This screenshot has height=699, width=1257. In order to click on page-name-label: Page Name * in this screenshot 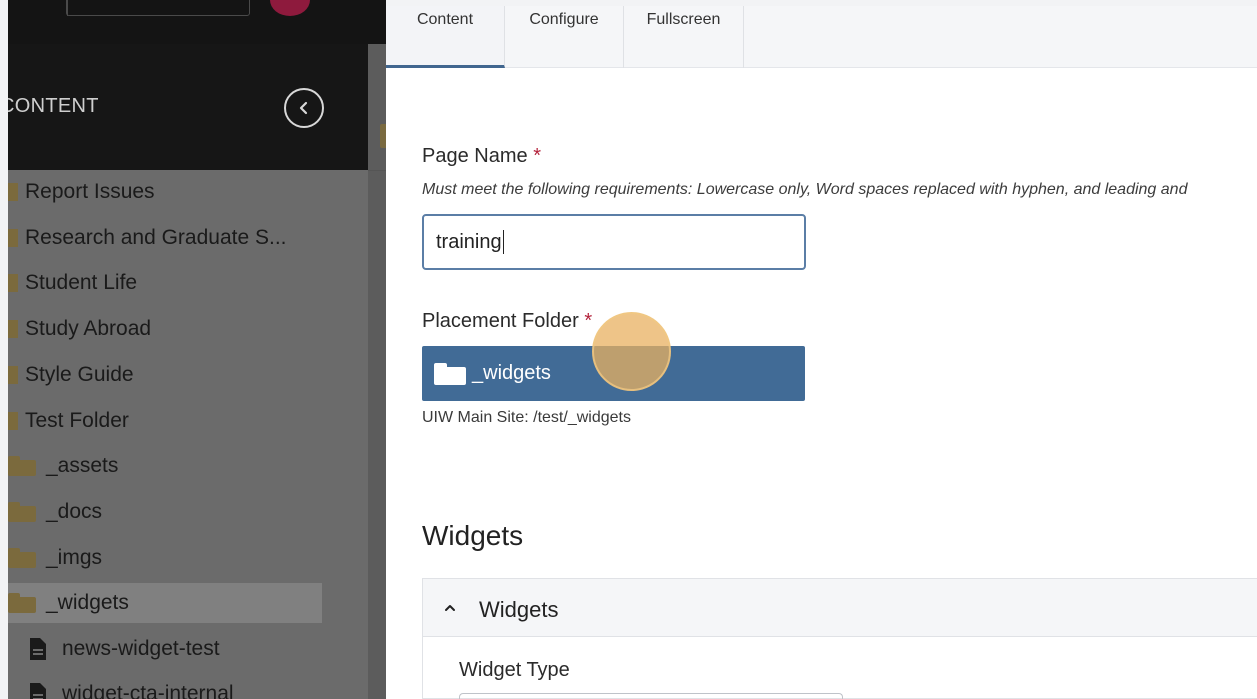, I will do `click(481, 156)`.